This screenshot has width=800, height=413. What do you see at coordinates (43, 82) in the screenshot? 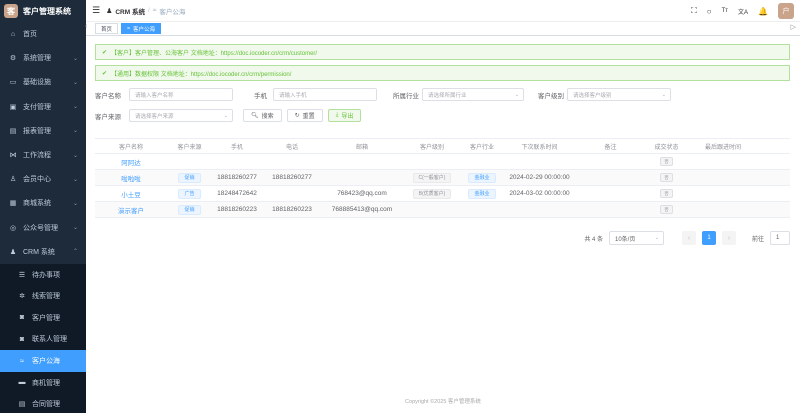
I see `sidebar-item: ▭ 基础设施 ⌄` at bounding box center [43, 82].